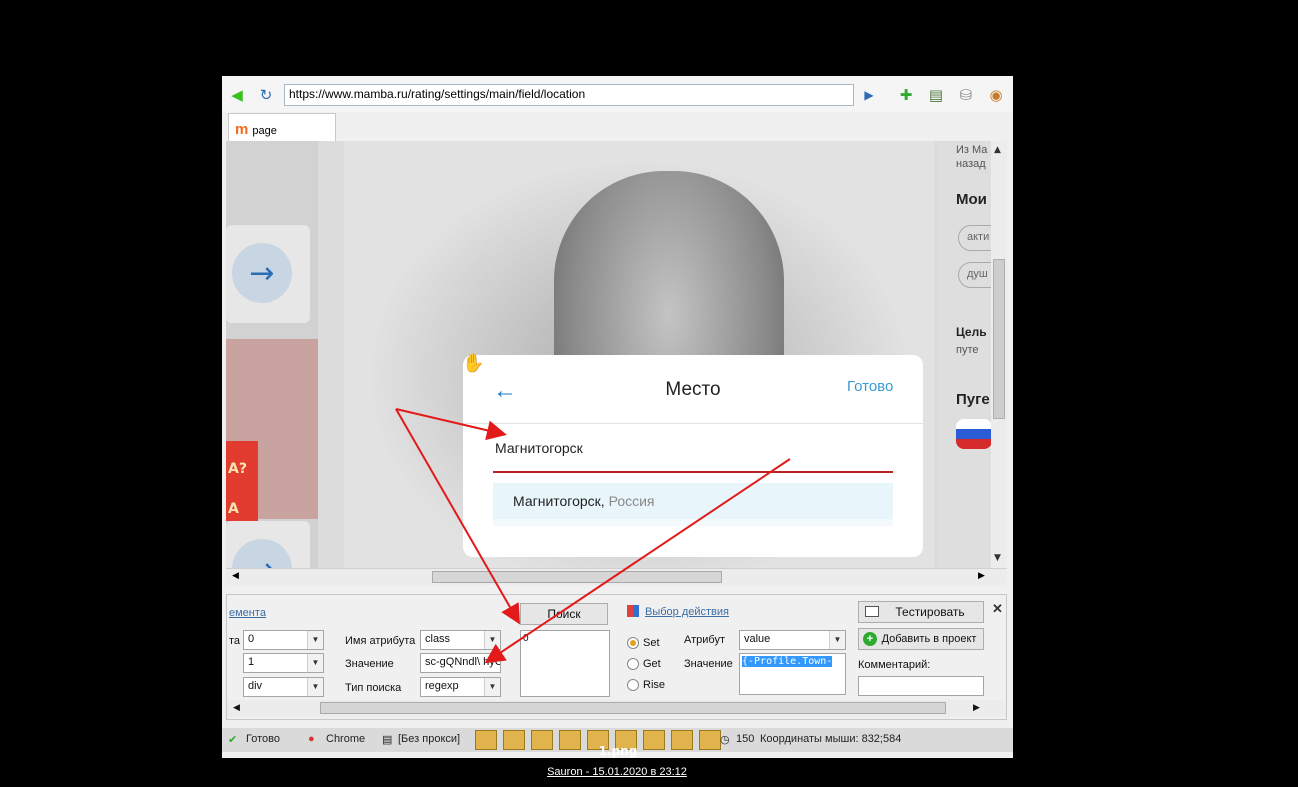 The image size is (1298, 787). Describe the element at coordinates (242, 129) in the screenshot. I see `mamba-logo-icon: m` at that location.